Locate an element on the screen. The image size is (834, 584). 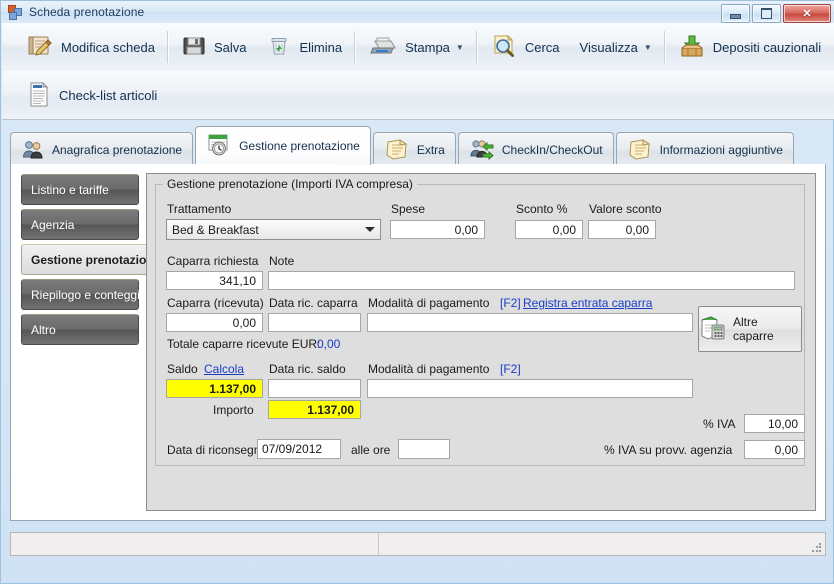
sidebar-item-riepilogo-e-conteggio: Riepilogo e conteggio is located at coordinates (83, 294).